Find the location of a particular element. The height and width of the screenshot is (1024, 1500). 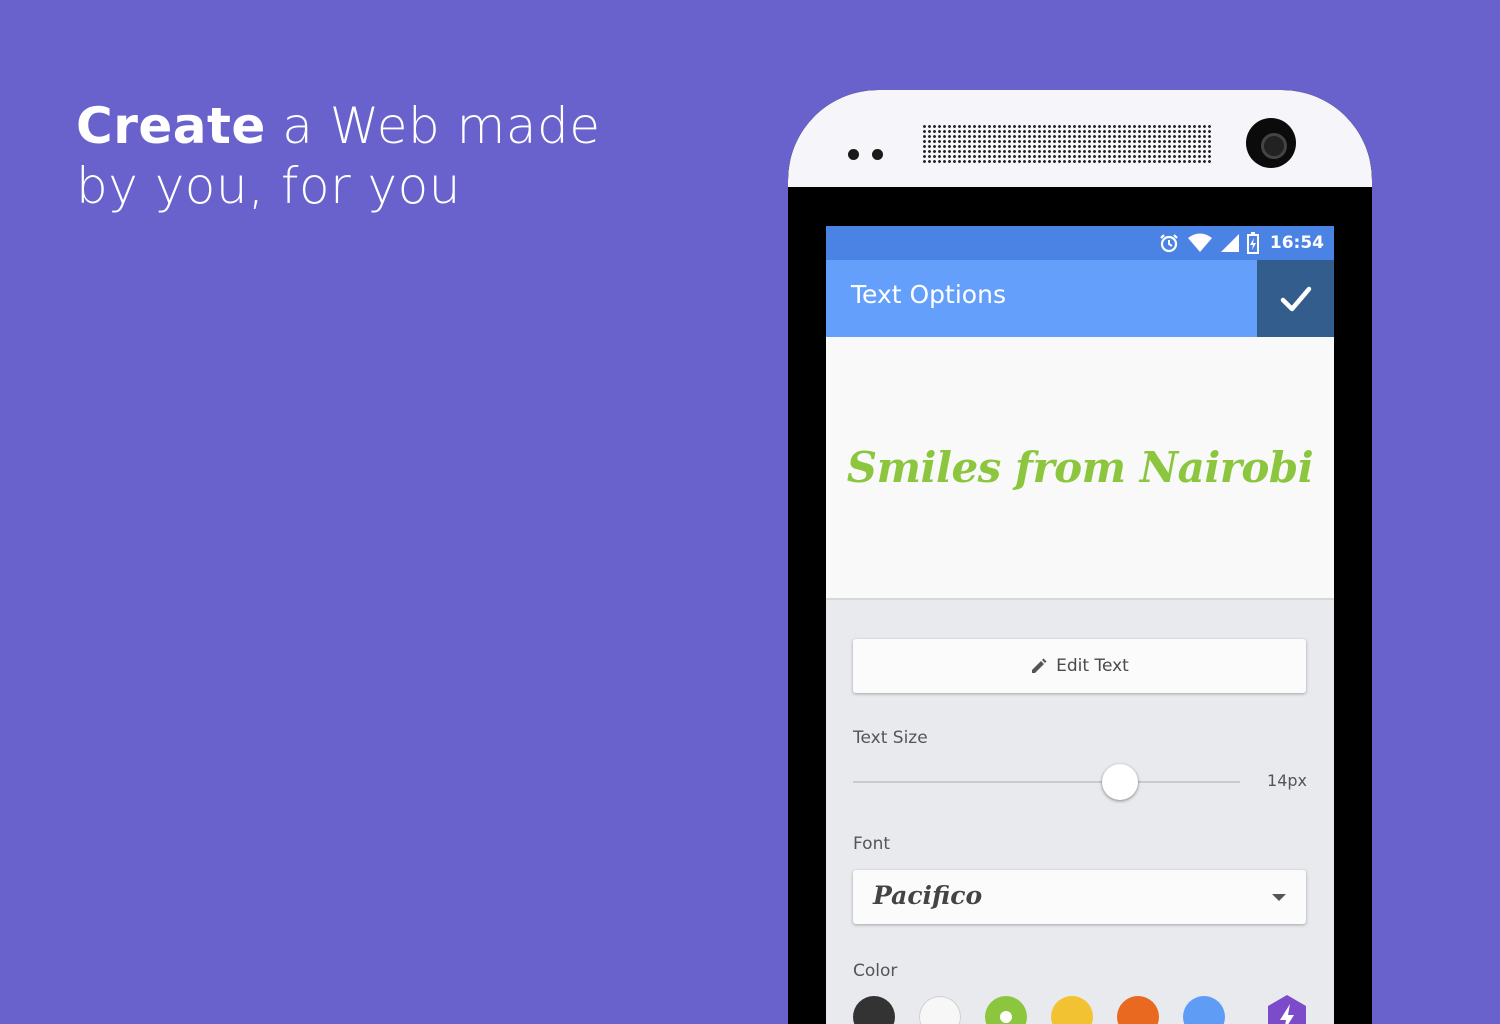

font-value: Pacifico is located at coordinates (928, 895).